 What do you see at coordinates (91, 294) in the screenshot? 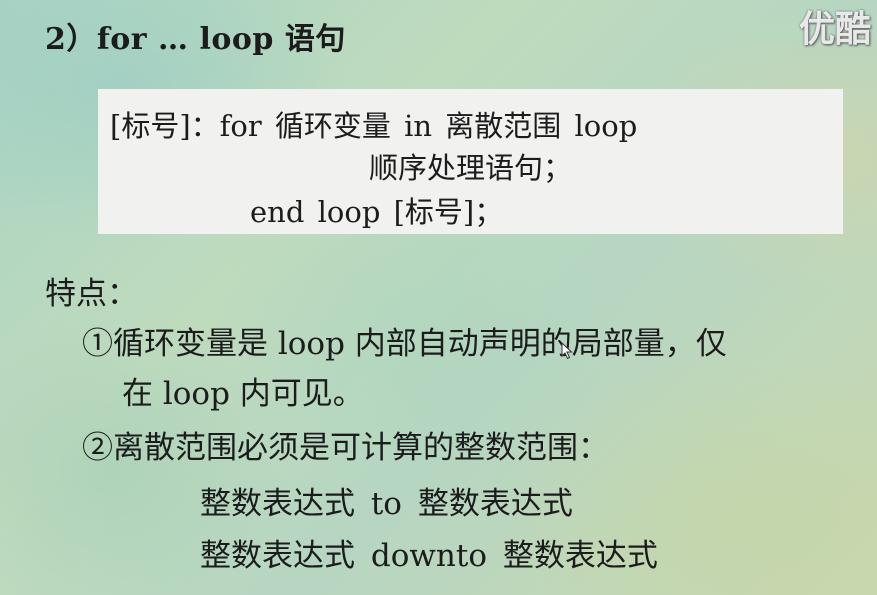
I see `features-title: 特点：` at bounding box center [91, 294].